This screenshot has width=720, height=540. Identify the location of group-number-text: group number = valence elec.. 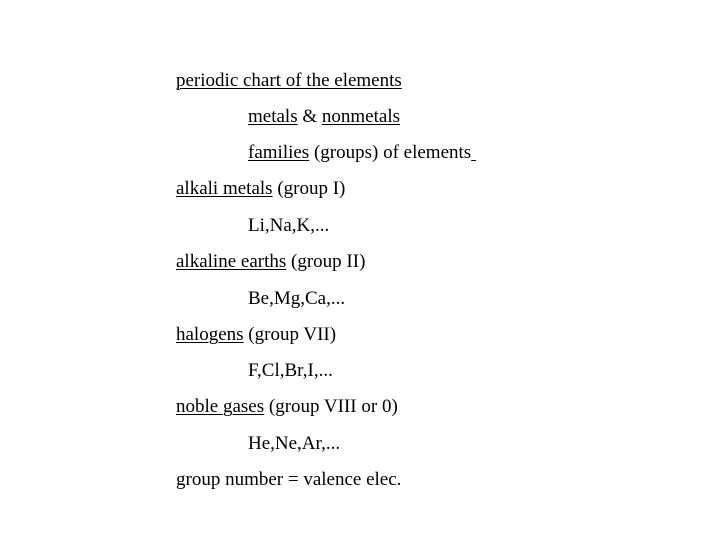
(289, 479).